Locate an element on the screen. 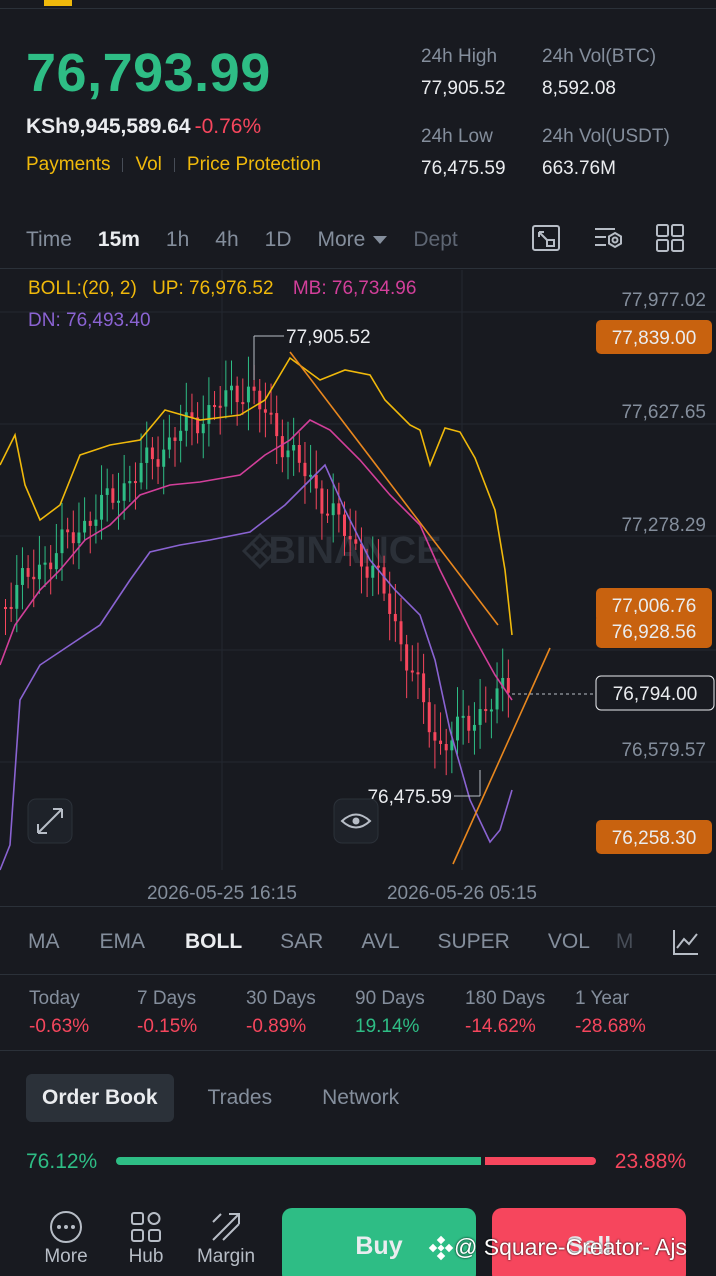  chart-top-divider is located at coordinates (358, 268).